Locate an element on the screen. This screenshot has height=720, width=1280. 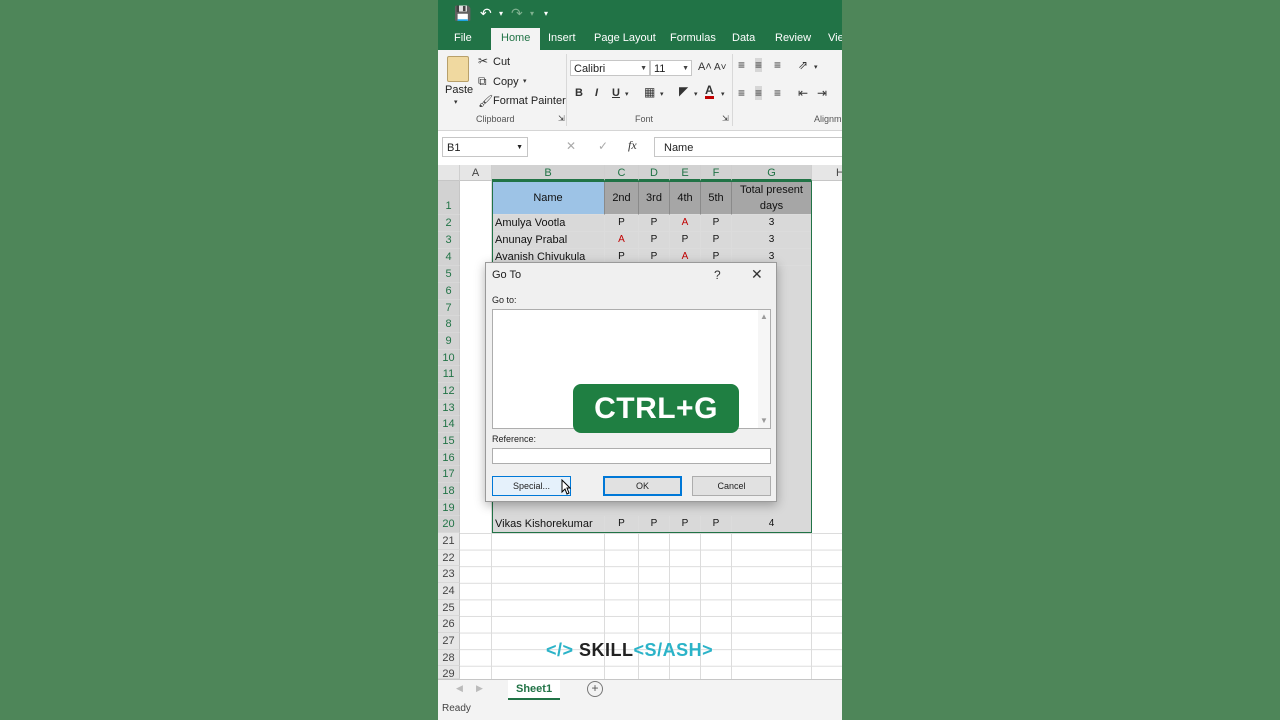
tab-data: Data is located at coordinates (743, 38).